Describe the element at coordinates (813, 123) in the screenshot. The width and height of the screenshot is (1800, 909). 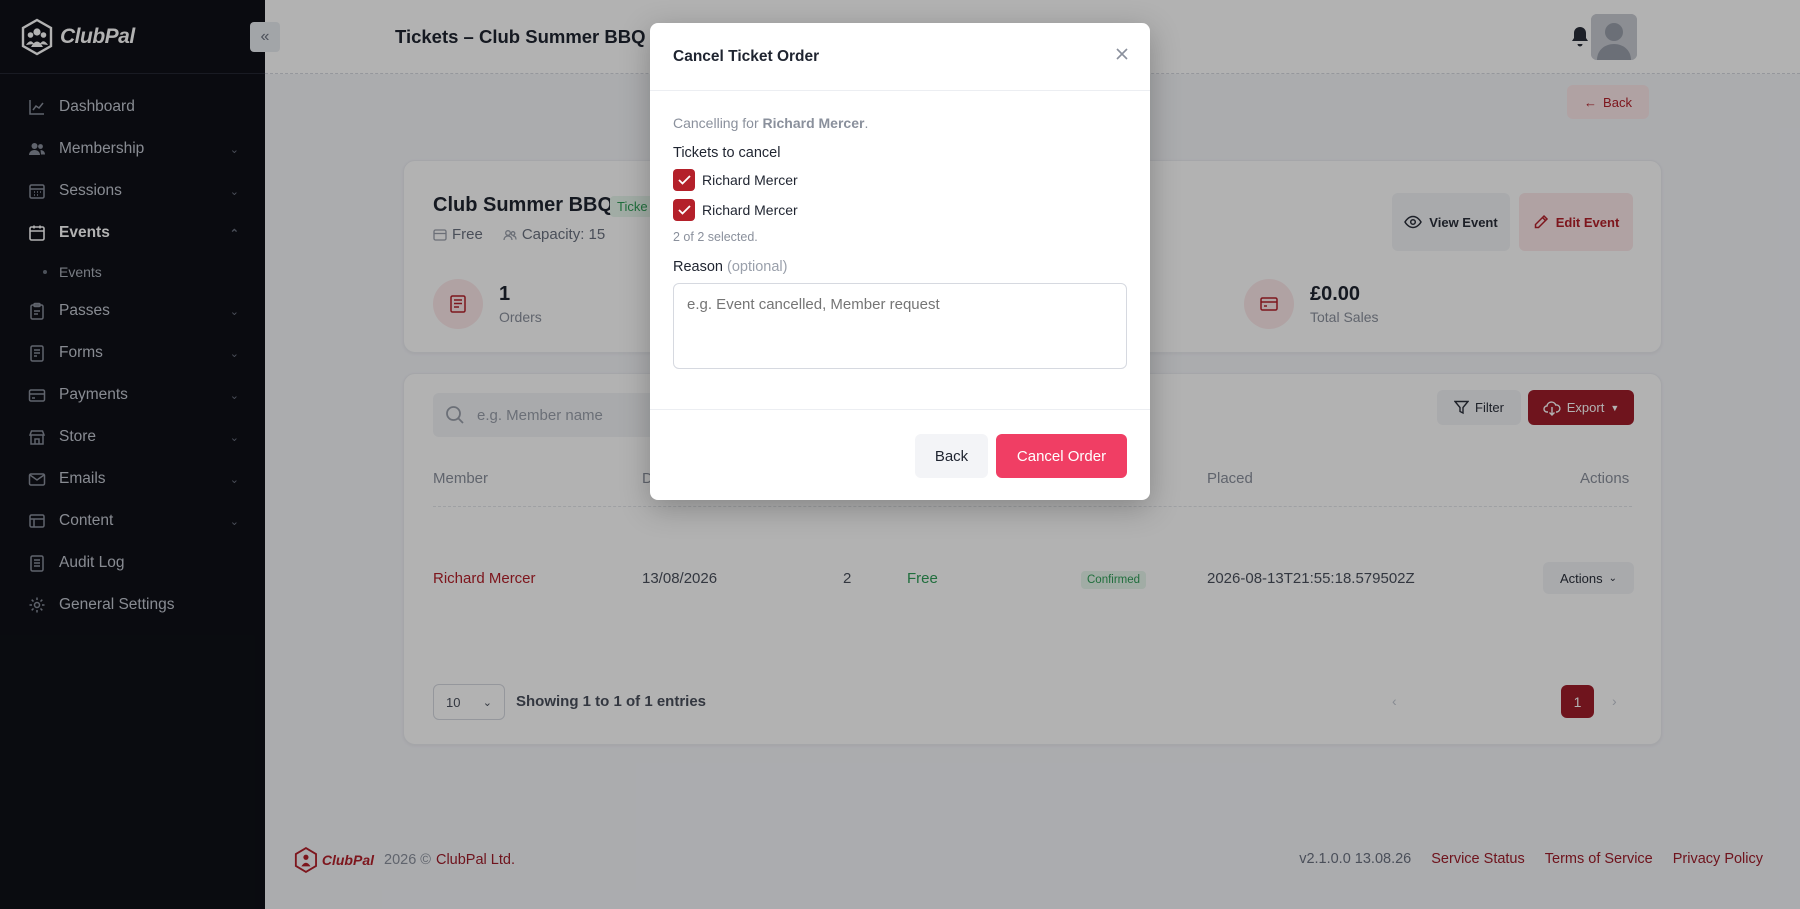
I see `cancelling-member-name: Richard Mercer` at that location.